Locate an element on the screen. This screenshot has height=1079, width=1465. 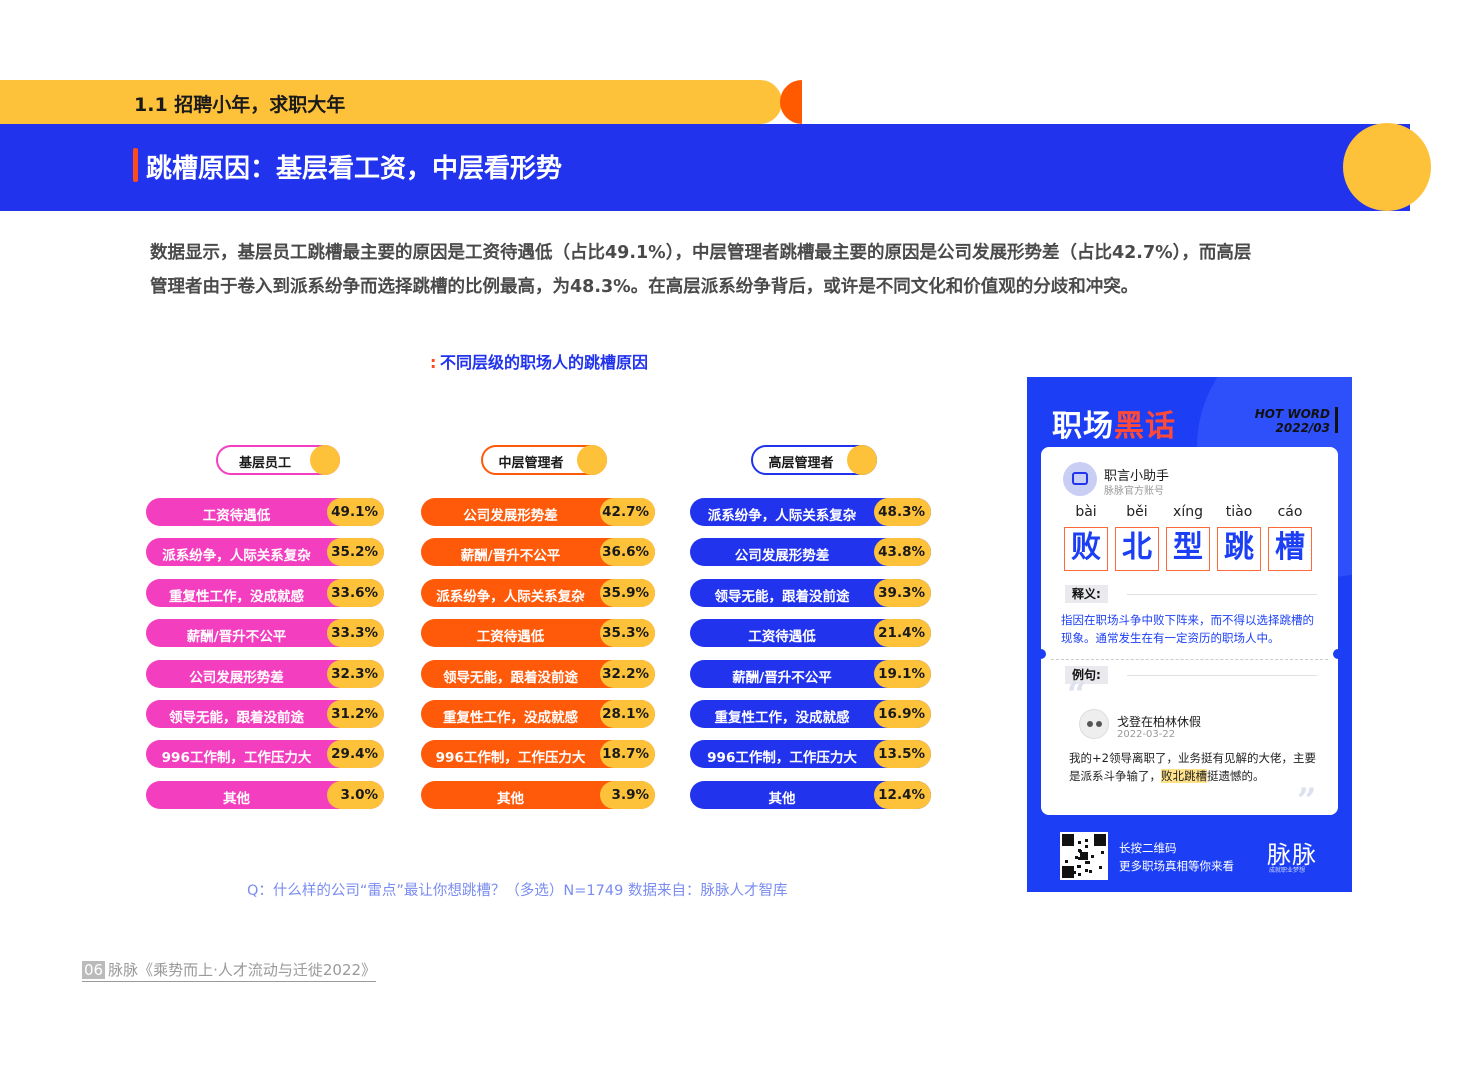
ticket-notch-right is located at coordinates (1338, 654).